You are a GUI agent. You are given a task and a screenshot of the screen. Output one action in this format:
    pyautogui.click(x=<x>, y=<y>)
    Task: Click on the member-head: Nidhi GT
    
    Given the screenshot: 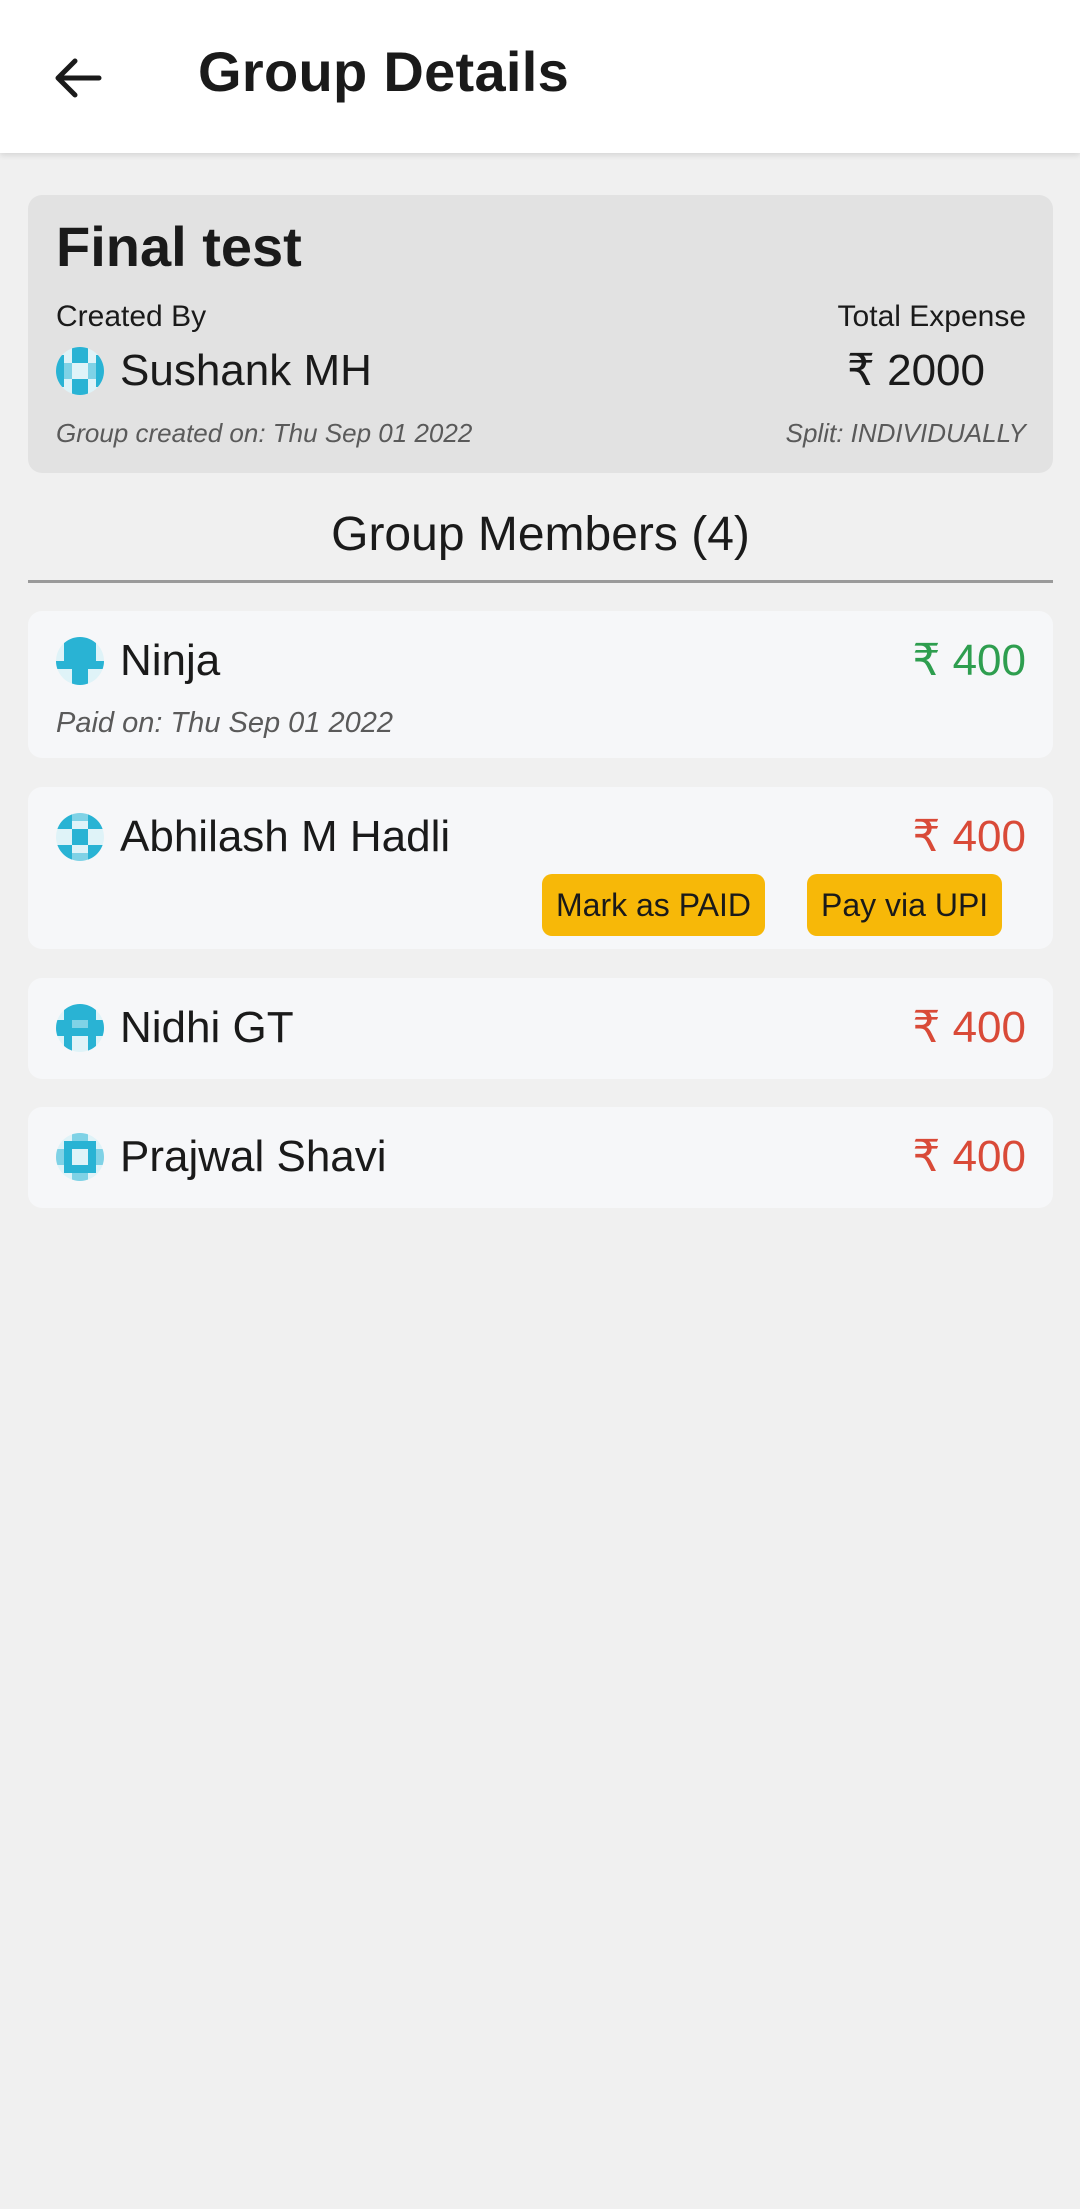 What is the action you would take?
    pyautogui.click(x=175, y=1028)
    